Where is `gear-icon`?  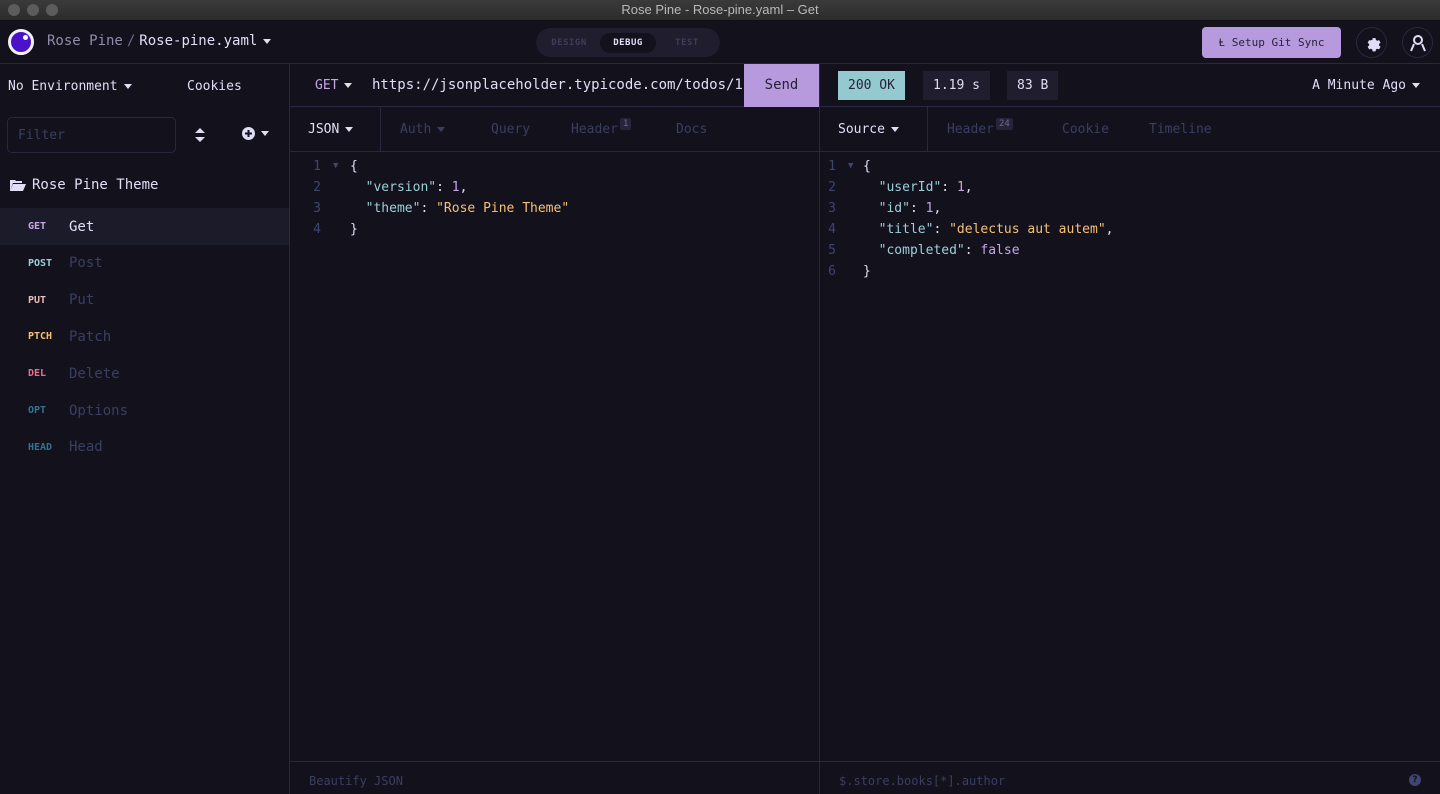 gear-icon is located at coordinates (1374, 44).